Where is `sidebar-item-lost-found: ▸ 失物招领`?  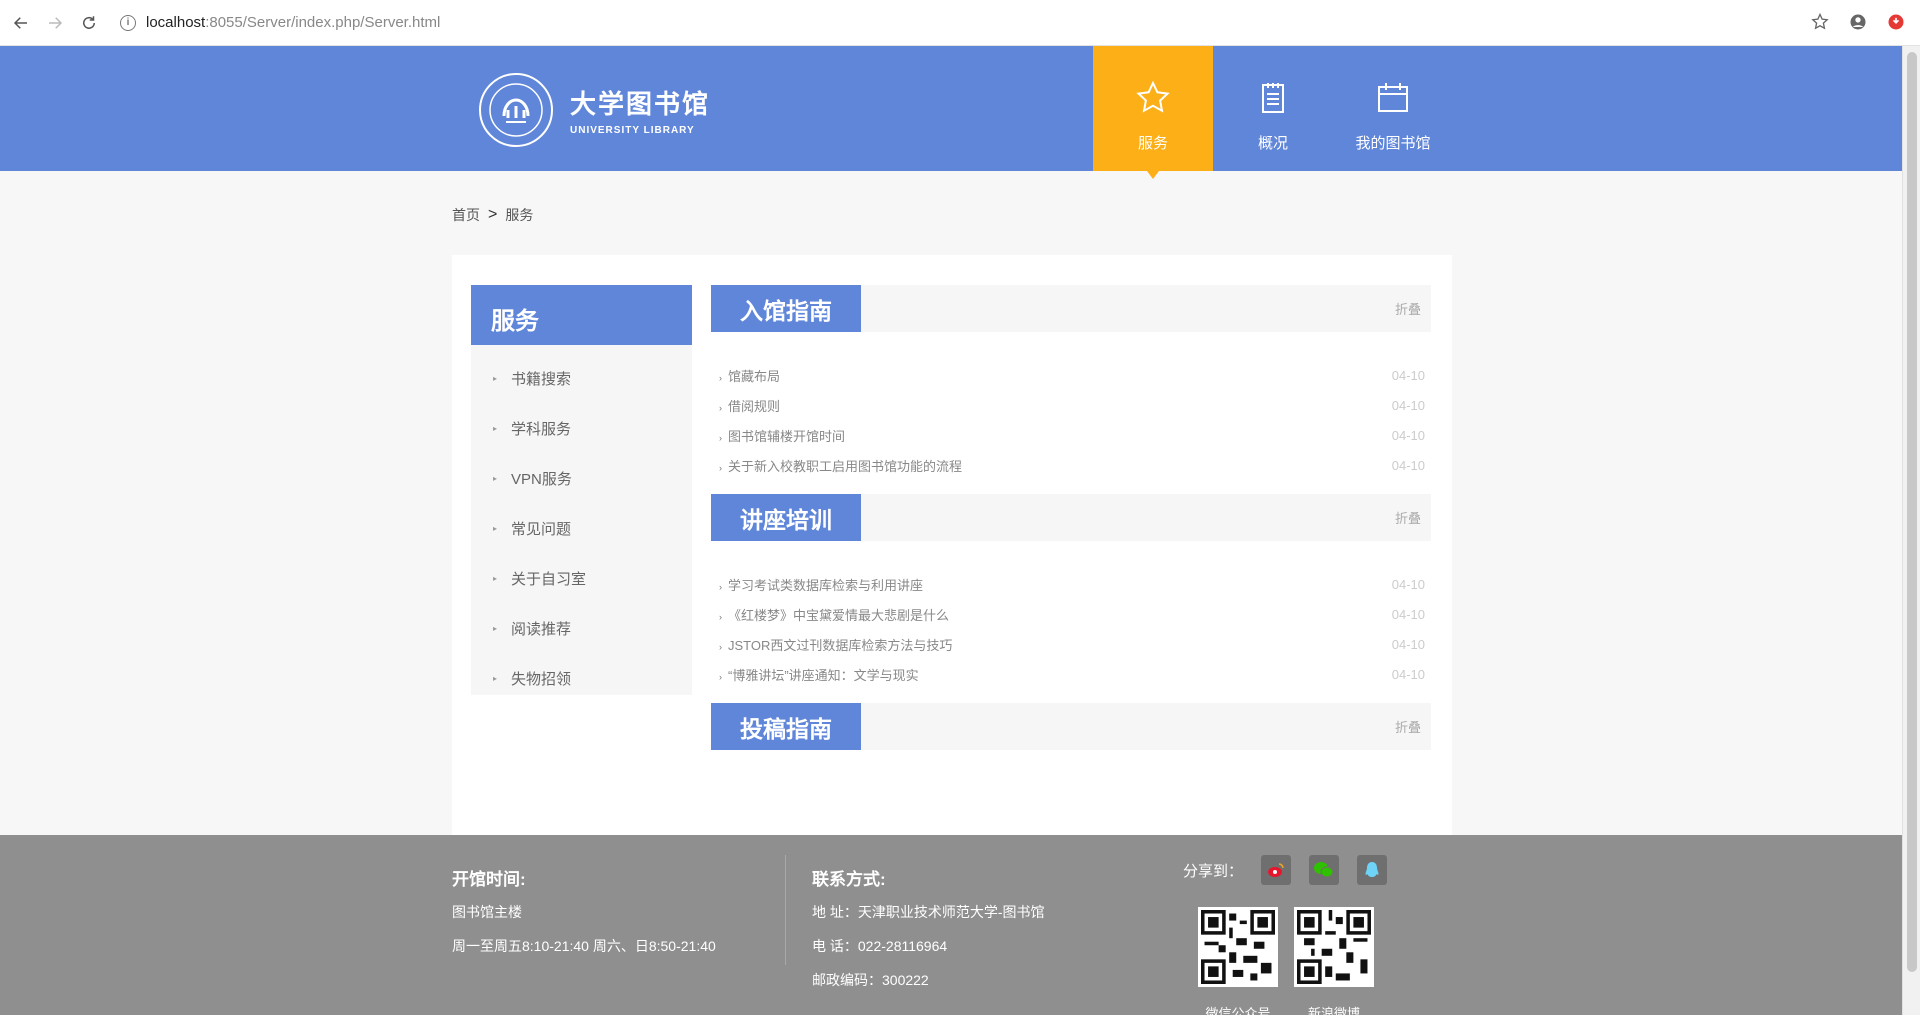 sidebar-item-lost-found: ▸ 失物招领 is located at coordinates (581, 678).